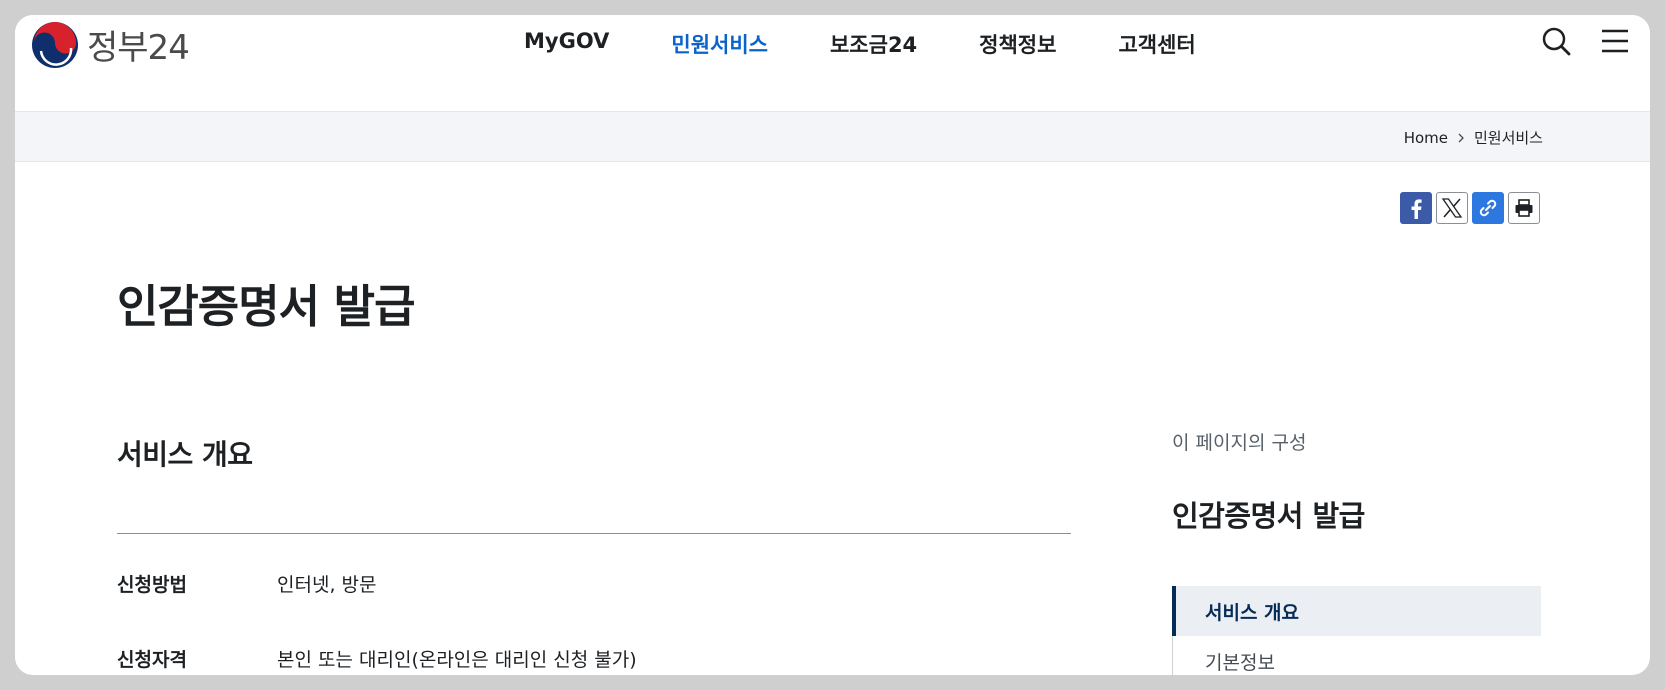 The height and width of the screenshot is (690, 1665). I want to click on main-nav: MyGOV 민원서비스 보조금24 정책정보 고객센터, so click(891, 44).